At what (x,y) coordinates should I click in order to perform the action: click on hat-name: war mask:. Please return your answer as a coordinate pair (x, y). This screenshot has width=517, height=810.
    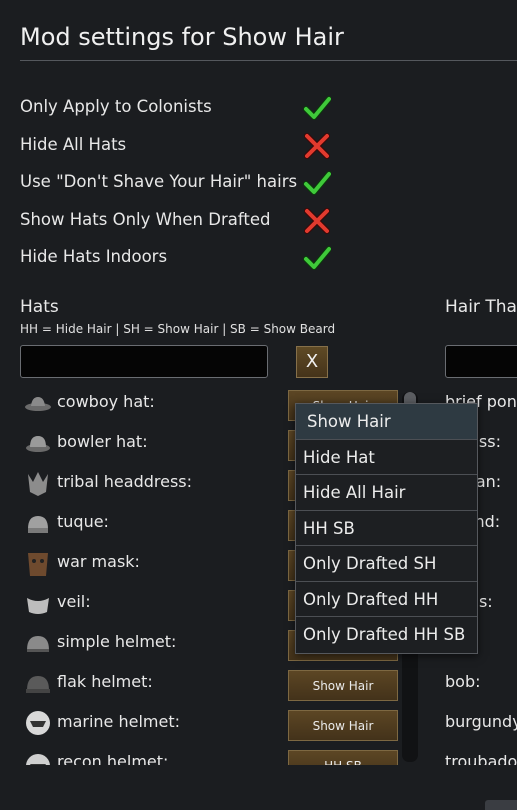
    Looking at the image, I should click on (98, 561).